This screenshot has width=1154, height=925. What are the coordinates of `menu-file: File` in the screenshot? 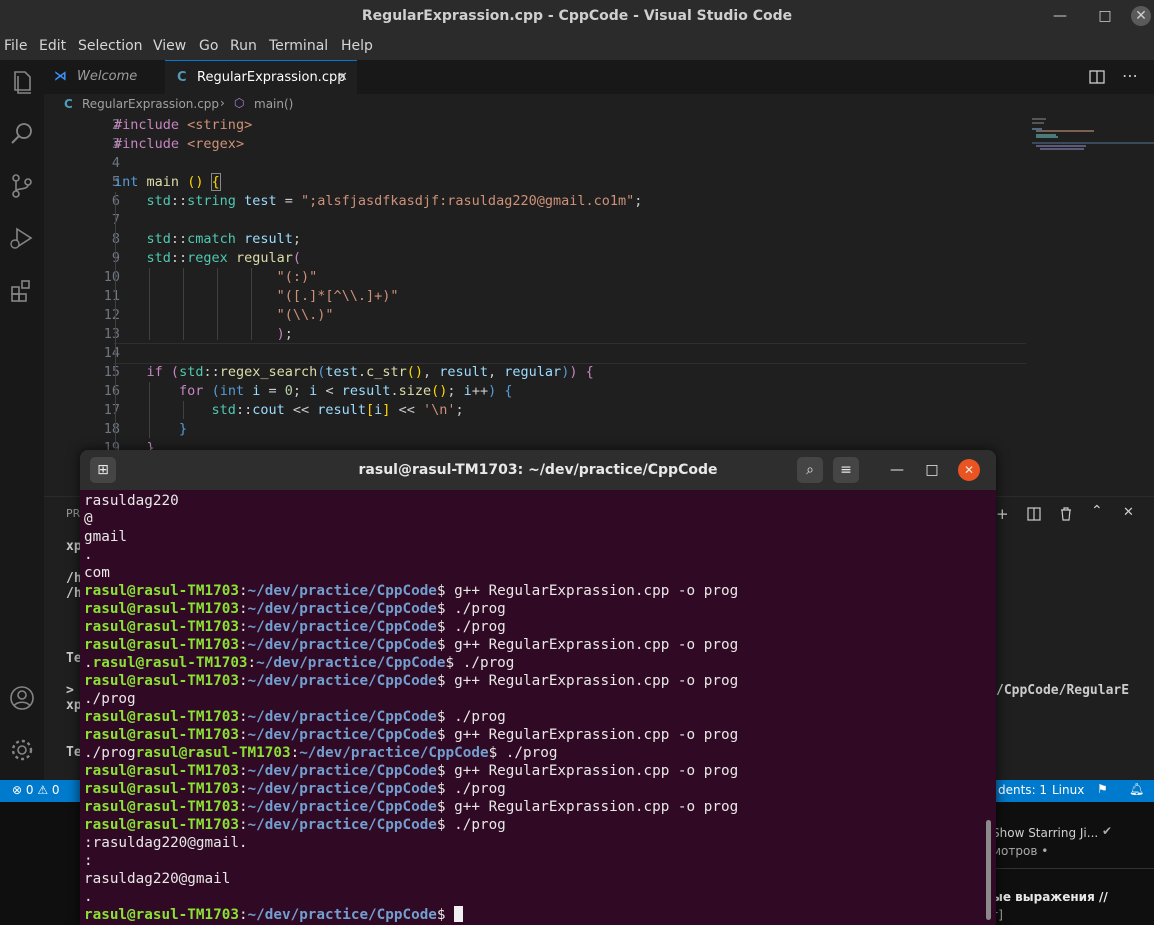 It's located at (15, 46).